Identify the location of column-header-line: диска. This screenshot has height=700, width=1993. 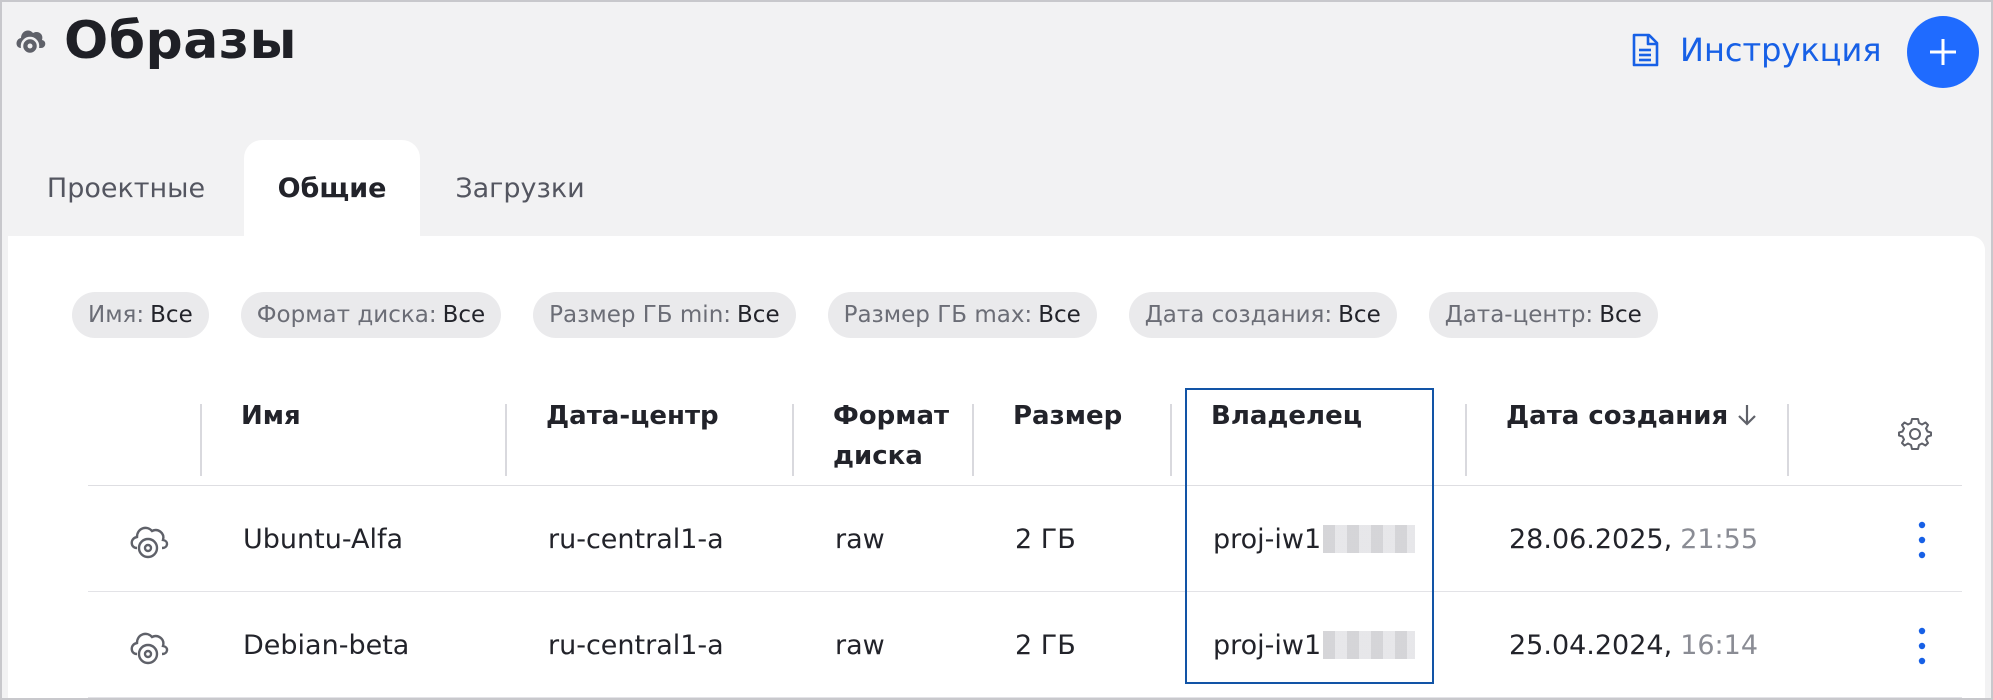
(878, 456).